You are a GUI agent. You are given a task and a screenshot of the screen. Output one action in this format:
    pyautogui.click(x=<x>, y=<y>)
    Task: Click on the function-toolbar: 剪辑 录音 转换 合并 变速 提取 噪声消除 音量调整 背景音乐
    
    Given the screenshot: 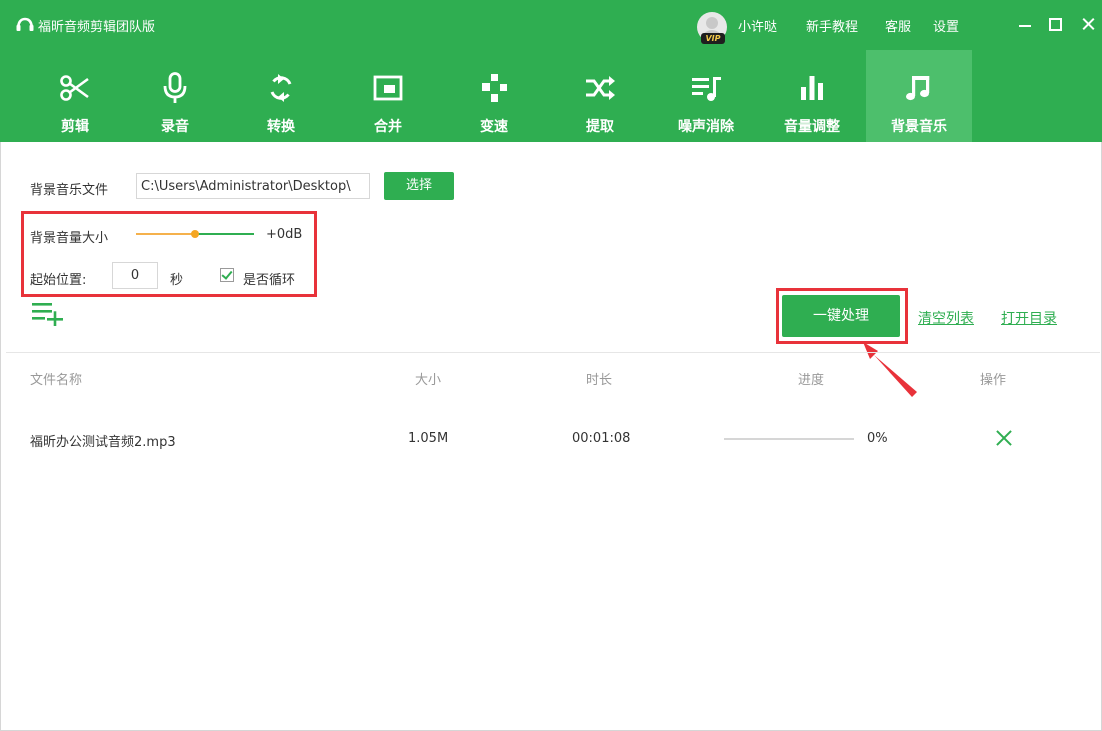 What is the action you would take?
    pyautogui.click(x=551, y=96)
    